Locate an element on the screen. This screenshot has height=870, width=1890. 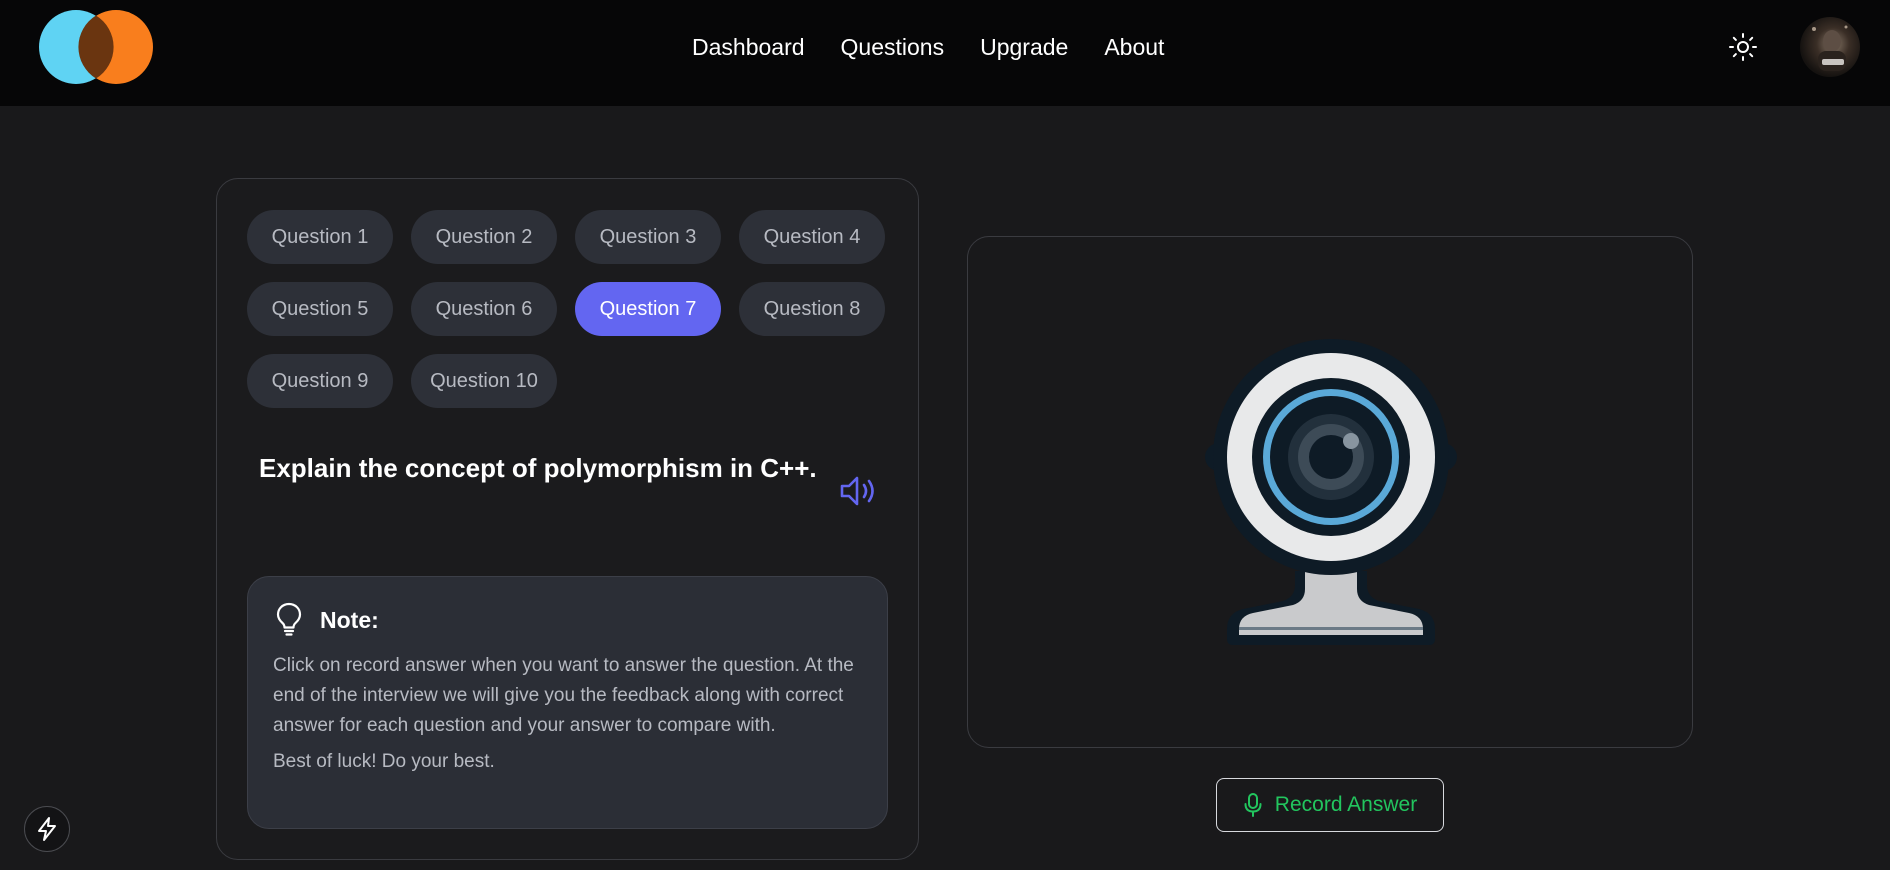
nav-upgrade: Upgrade is located at coordinates (1024, 47).